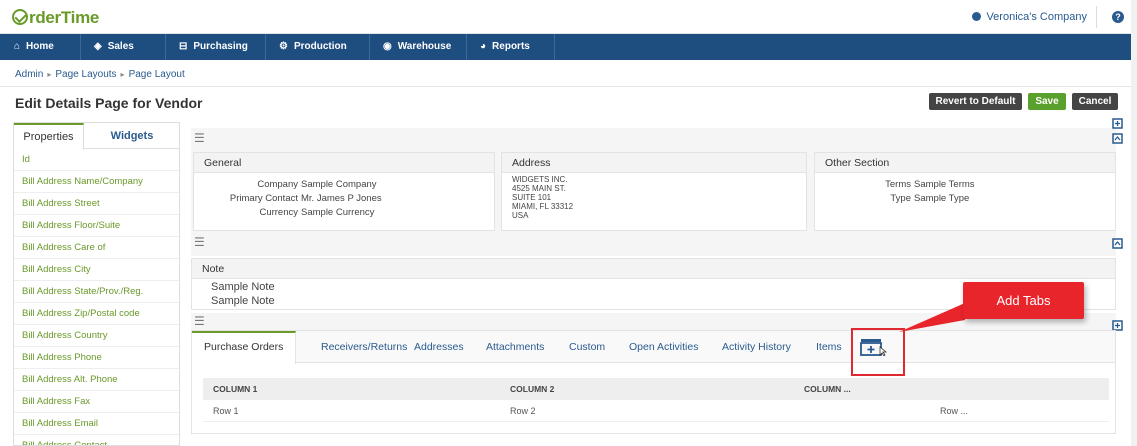 The height and width of the screenshot is (446, 1137). I want to click on tab-activity-history: Activity History, so click(756, 347).